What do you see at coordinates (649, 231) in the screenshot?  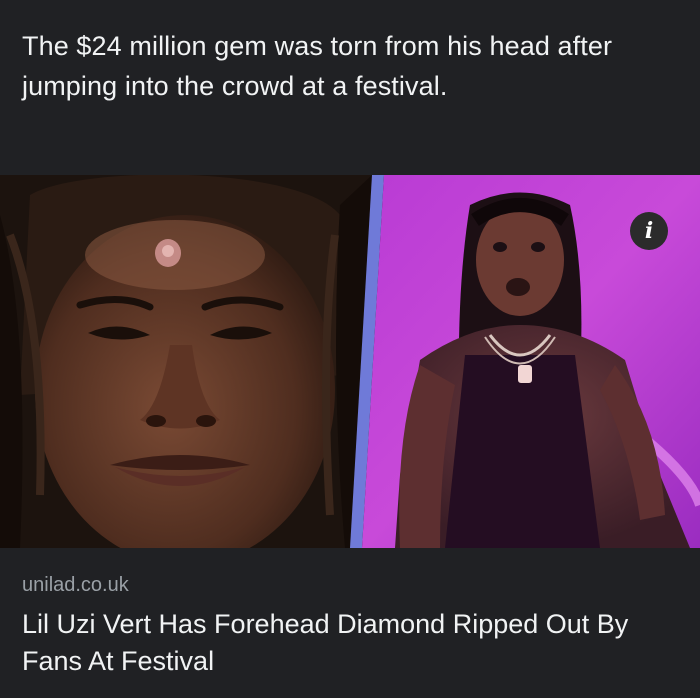 I see `info-icon: i` at bounding box center [649, 231].